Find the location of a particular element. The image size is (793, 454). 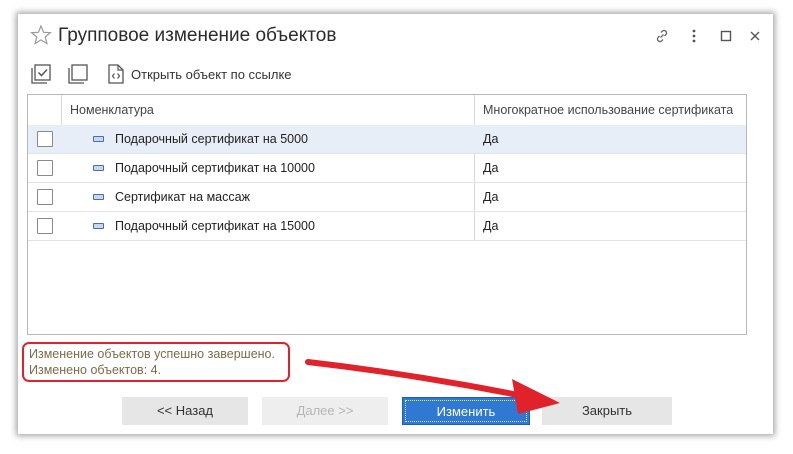

status-count-text: Изменено объектов: 4. is located at coordinates (95, 370).